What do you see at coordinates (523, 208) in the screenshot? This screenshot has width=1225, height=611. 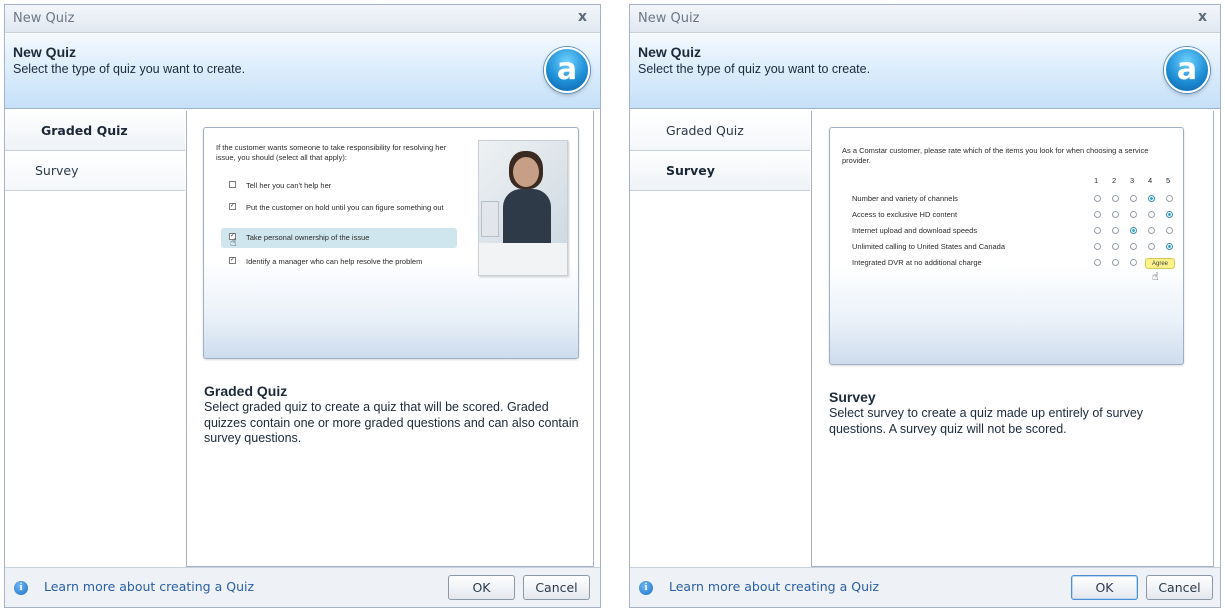 I see `customer-service-photo` at bounding box center [523, 208].